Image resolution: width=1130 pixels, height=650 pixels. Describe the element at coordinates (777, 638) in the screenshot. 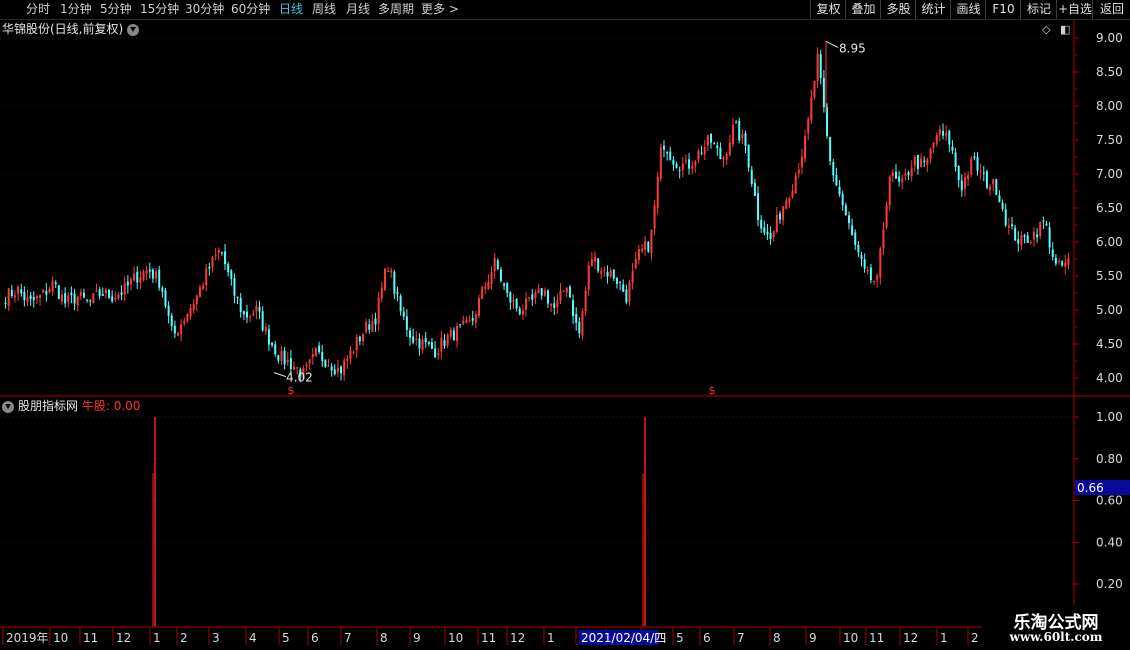

I see `date-axis-label: 8` at that location.